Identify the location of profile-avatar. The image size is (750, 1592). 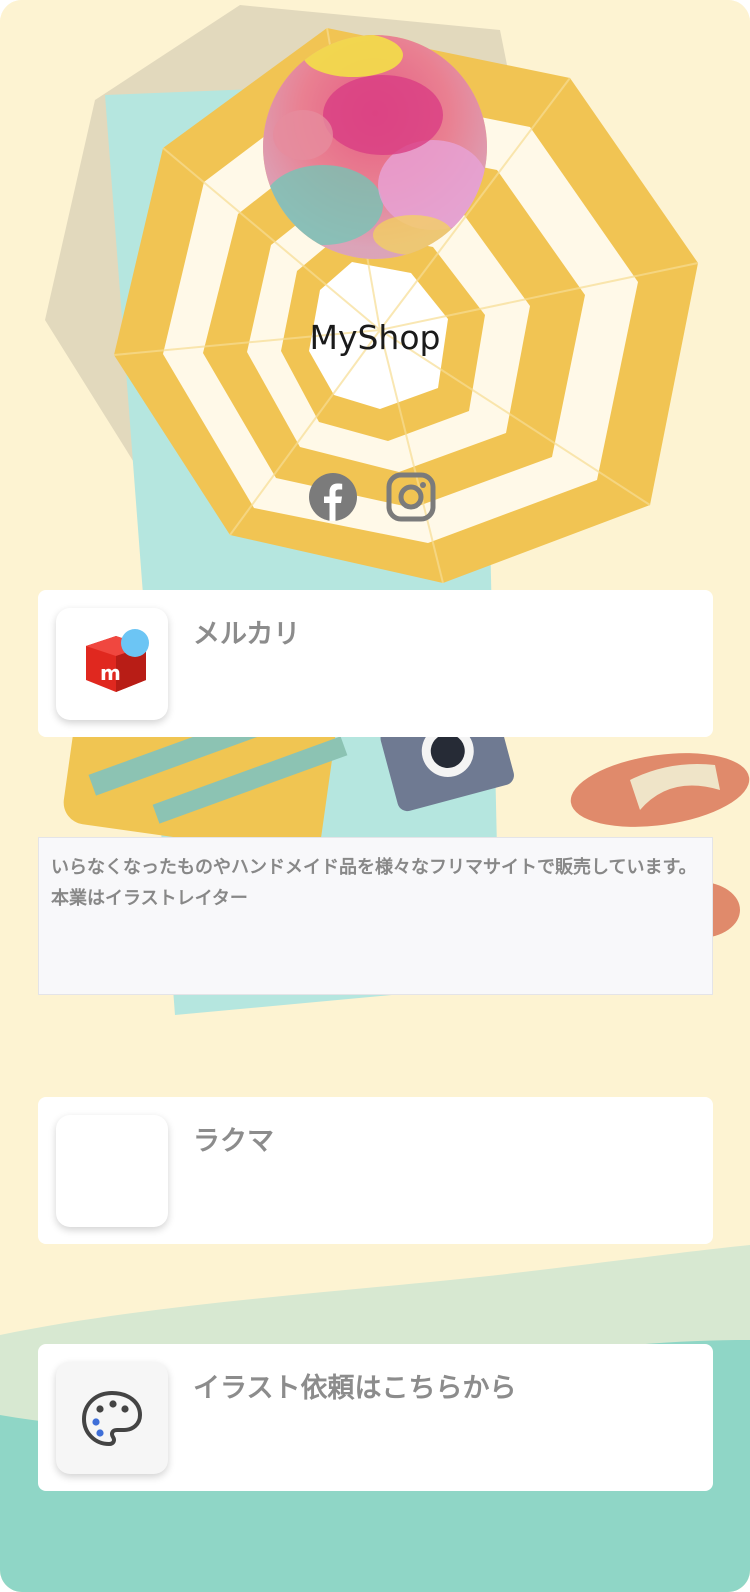
(375, 147).